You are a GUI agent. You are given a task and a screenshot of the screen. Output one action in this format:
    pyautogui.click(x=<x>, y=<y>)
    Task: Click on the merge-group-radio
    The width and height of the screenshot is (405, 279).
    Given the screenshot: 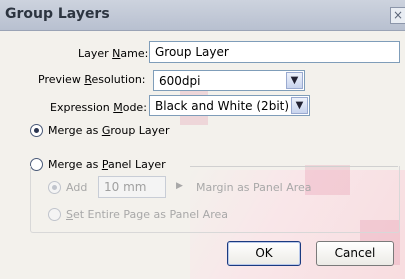 What is the action you would take?
    pyautogui.click(x=36, y=130)
    